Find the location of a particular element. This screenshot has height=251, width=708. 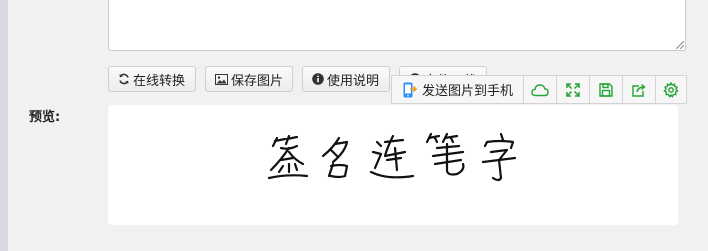

fullscreen-button is located at coordinates (574, 89).